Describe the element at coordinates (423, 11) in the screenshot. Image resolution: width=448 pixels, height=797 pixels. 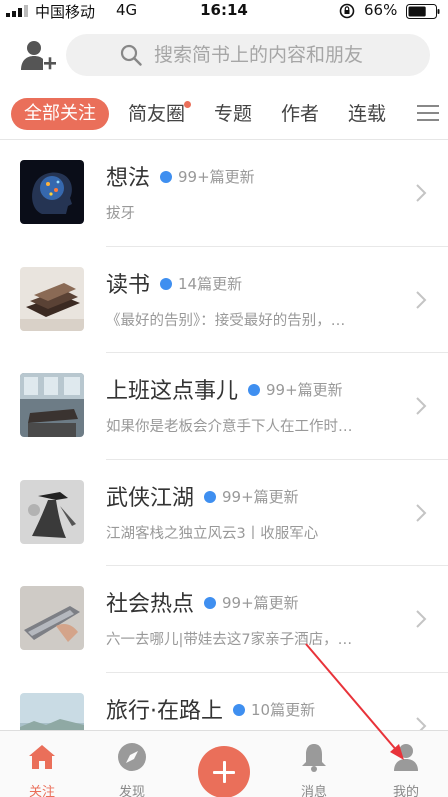
I see `battery-icon` at that location.